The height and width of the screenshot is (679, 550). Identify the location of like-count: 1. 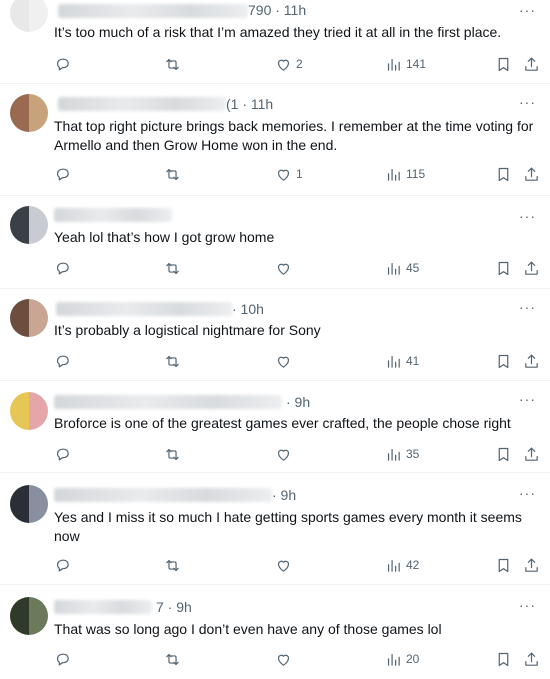
(299, 174).